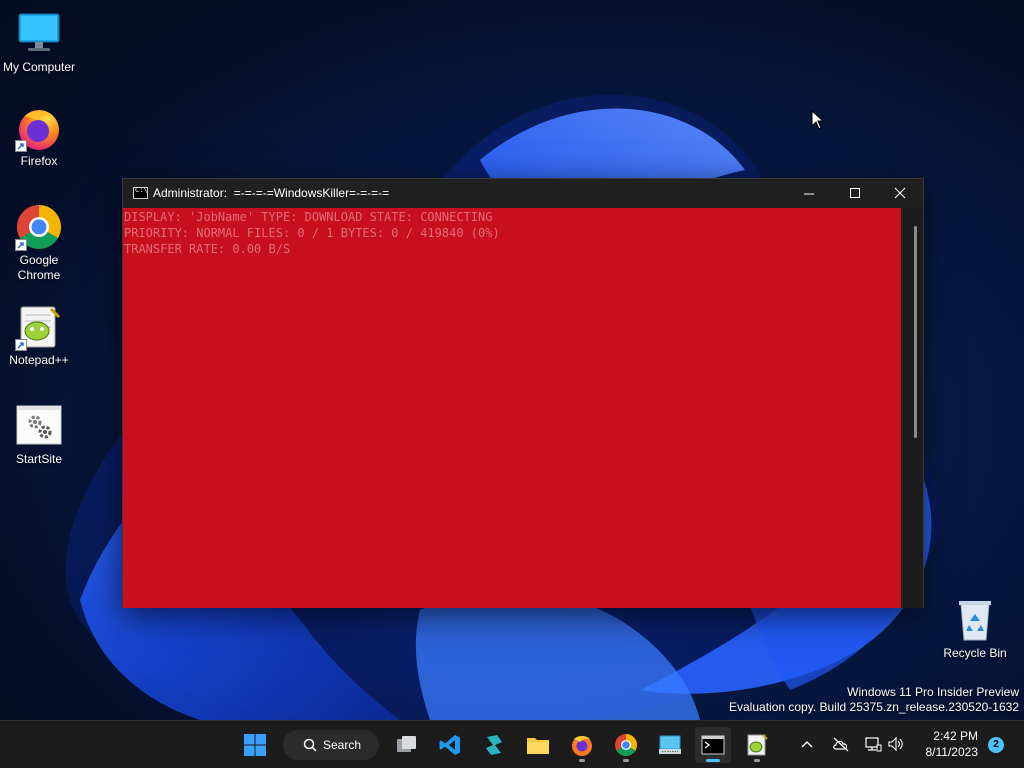  What do you see at coordinates (912, 408) in the screenshot?
I see `vertical-scrollbar` at bounding box center [912, 408].